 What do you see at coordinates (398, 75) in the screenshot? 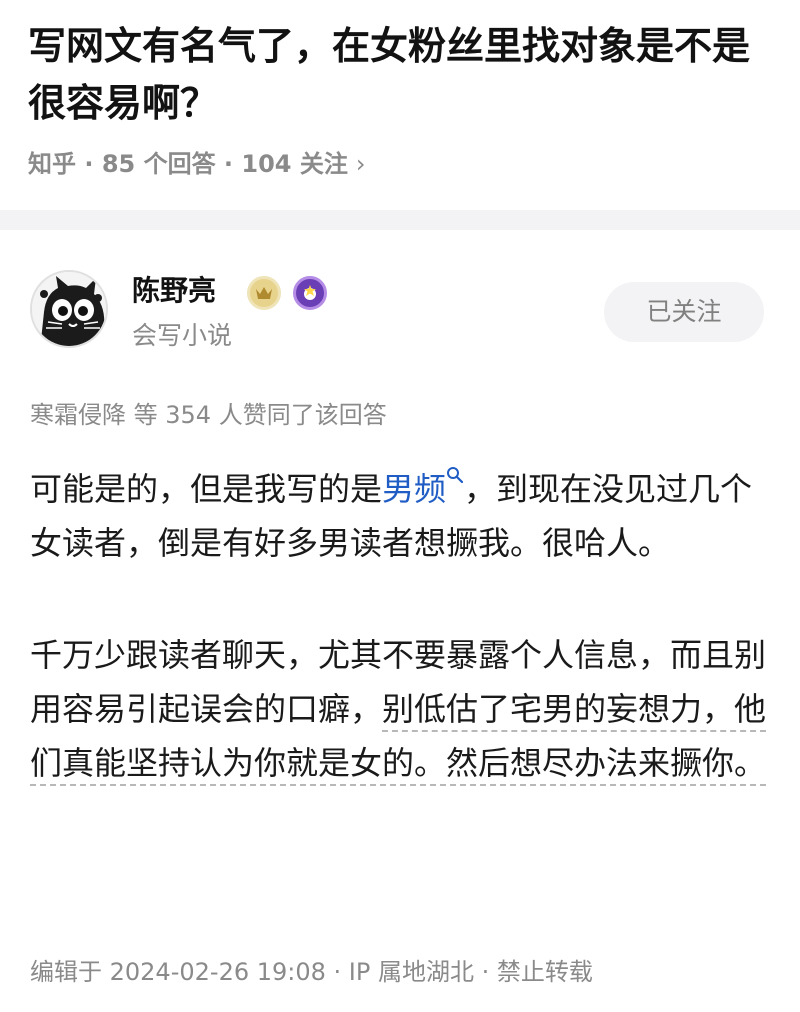
I see `question-title: 写网文有名气了，在女粉丝里找对象是不是很容易啊？` at bounding box center [398, 75].